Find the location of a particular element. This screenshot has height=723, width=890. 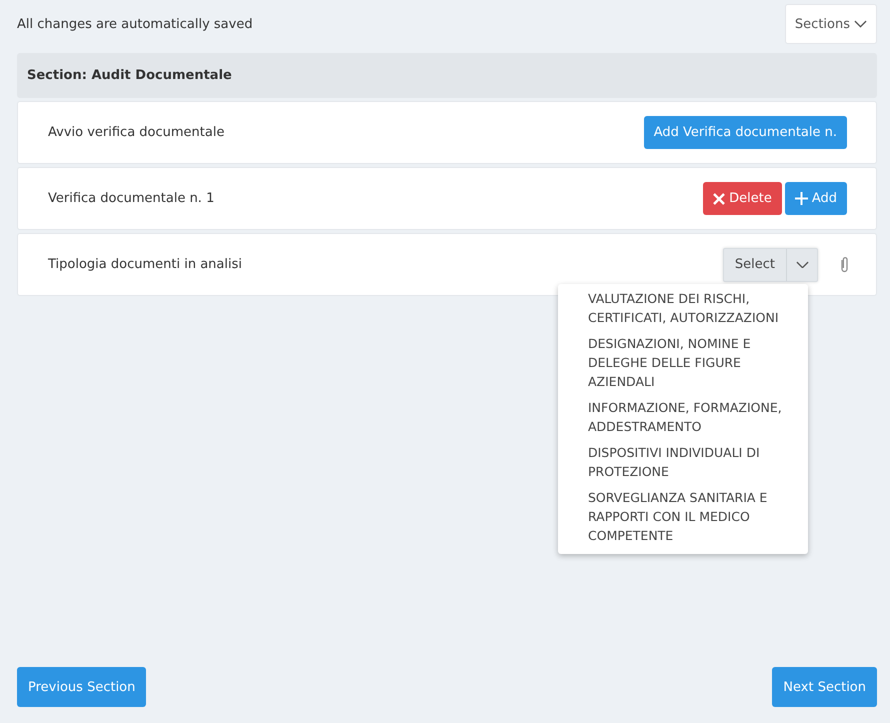

dropdown-option: INFORMAZIONE, FORMAZIONE, ADDESTRAMENTO is located at coordinates (683, 418).